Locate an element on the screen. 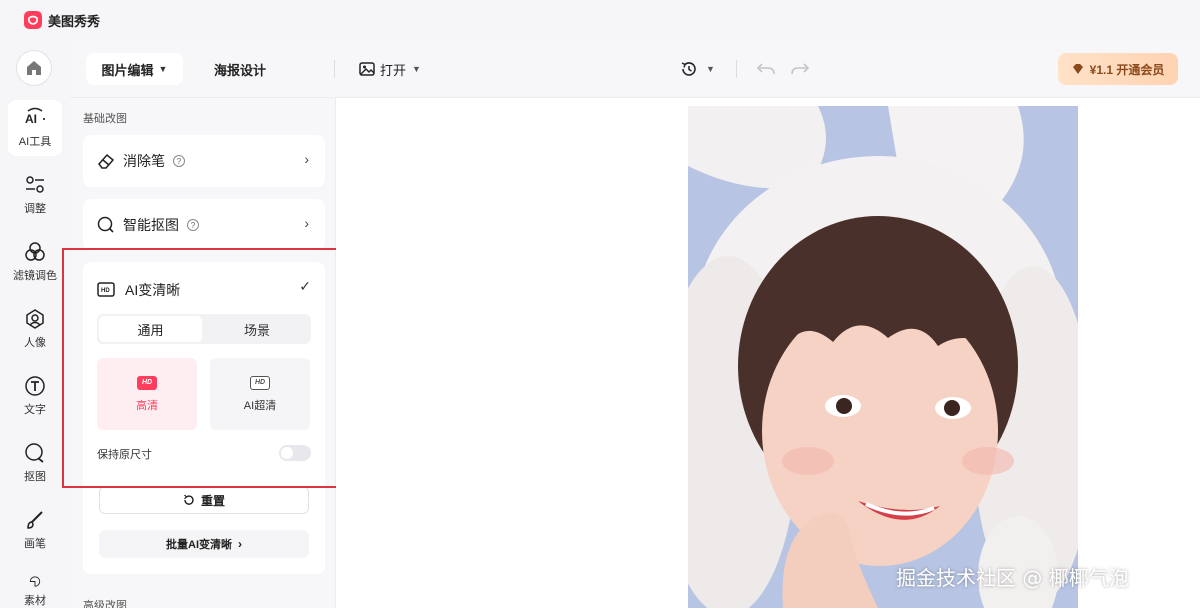  annotation-highlight-box is located at coordinates (217, 368).